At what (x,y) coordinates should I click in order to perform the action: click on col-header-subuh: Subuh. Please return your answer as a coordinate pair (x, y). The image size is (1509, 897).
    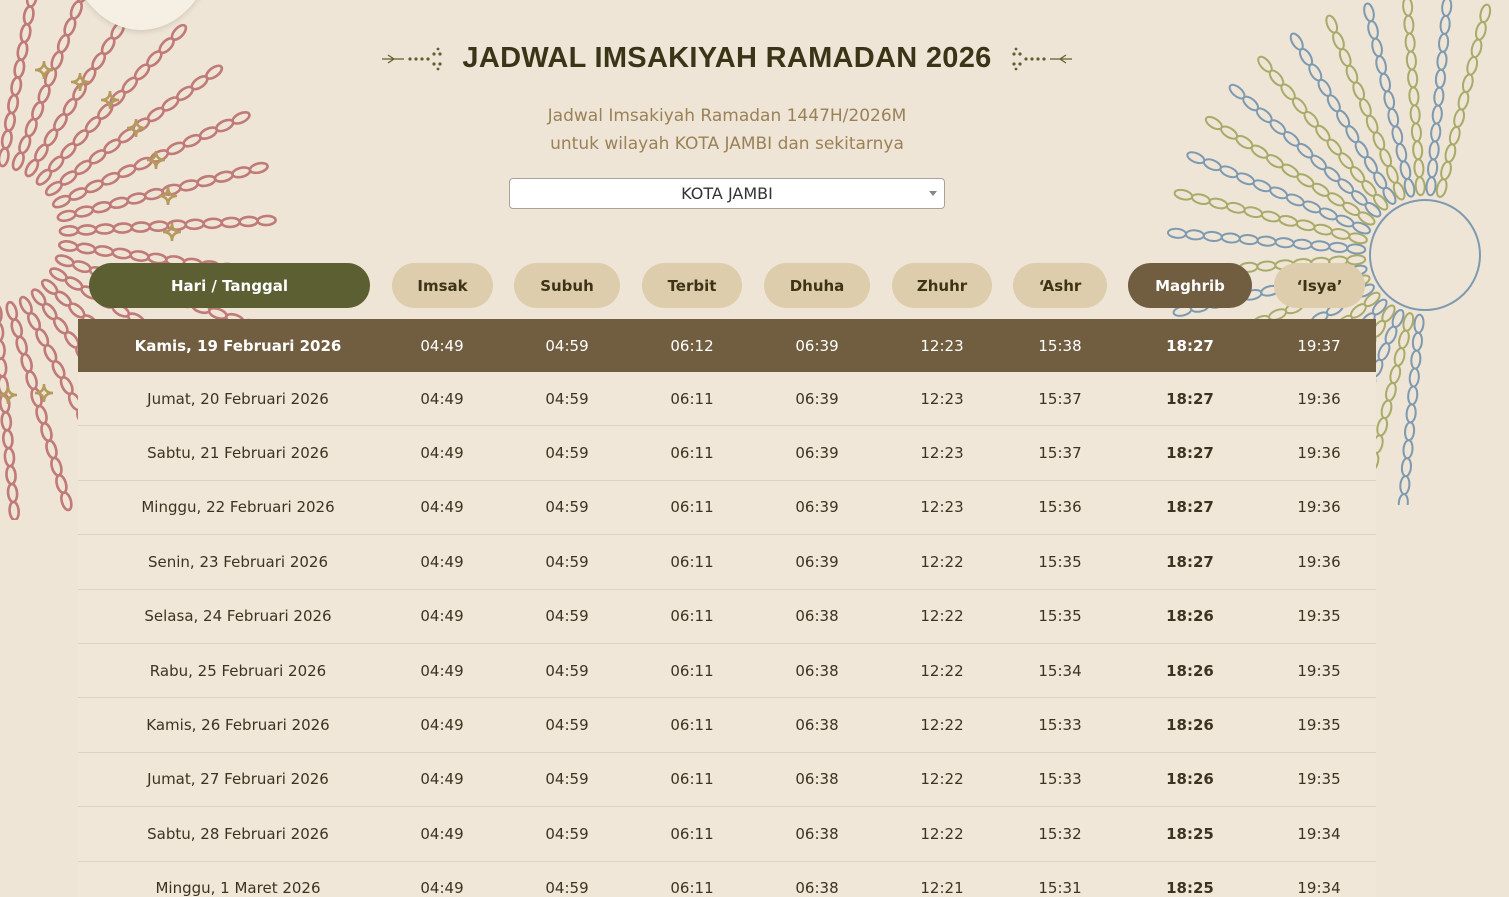
    Looking at the image, I should click on (567, 285).